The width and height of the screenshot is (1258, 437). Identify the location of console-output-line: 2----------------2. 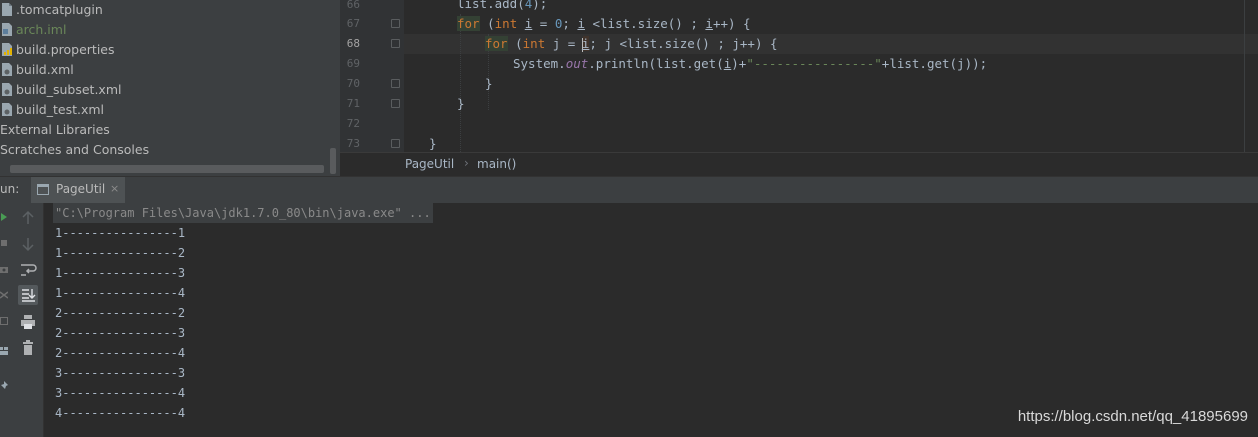
(120, 313).